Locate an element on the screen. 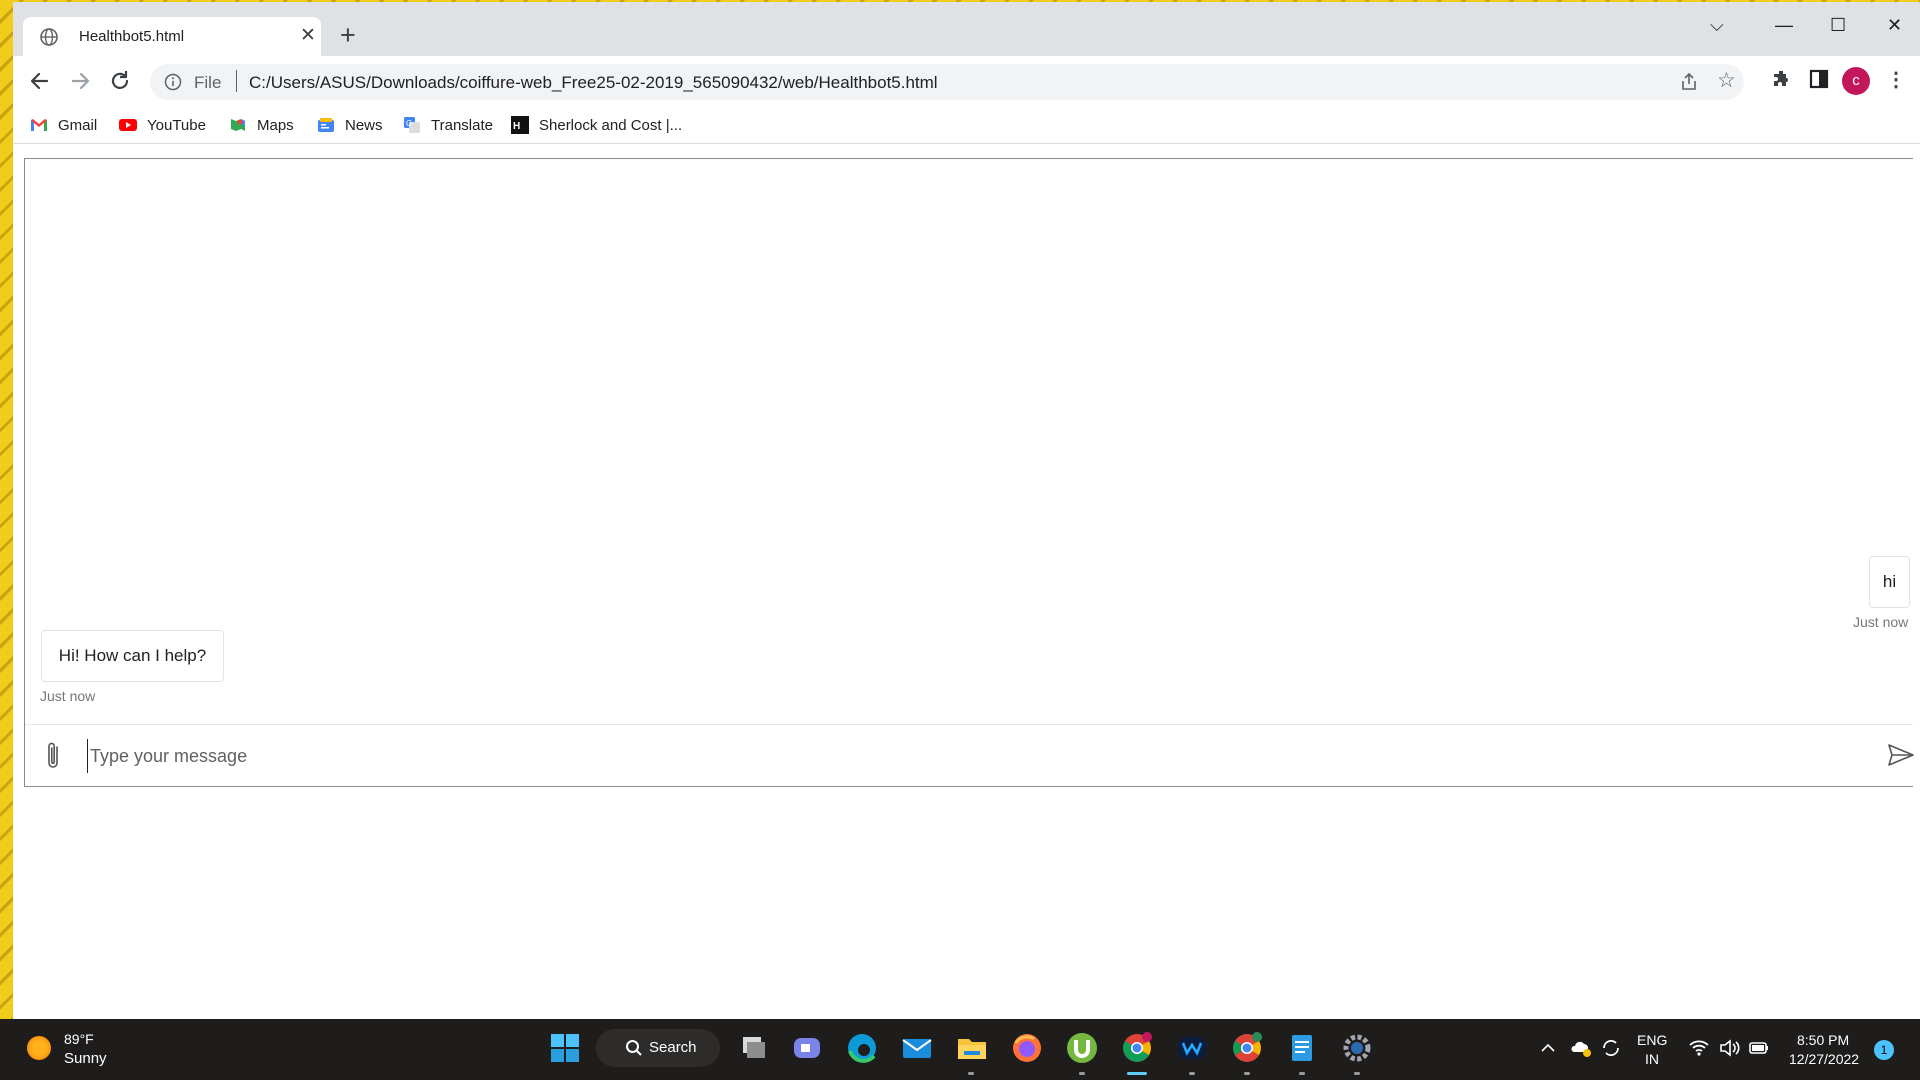 The height and width of the screenshot is (1080, 1920). bookmark-translate: G Translate is located at coordinates (448, 125).